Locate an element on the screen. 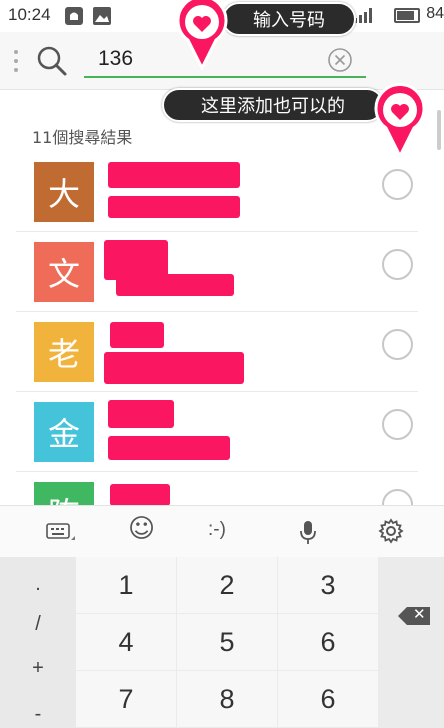 The height and width of the screenshot is (728, 444). scrollbar is located at coordinates (439, 130).